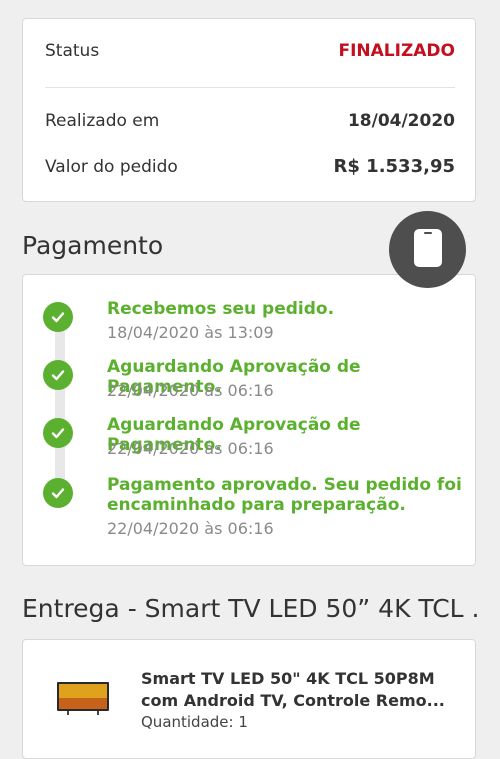 This screenshot has height=759, width=500. Describe the element at coordinates (284, 485) in the screenshot. I see `step-title-line: Pagamento aprovado. Seu pedido foi` at that location.